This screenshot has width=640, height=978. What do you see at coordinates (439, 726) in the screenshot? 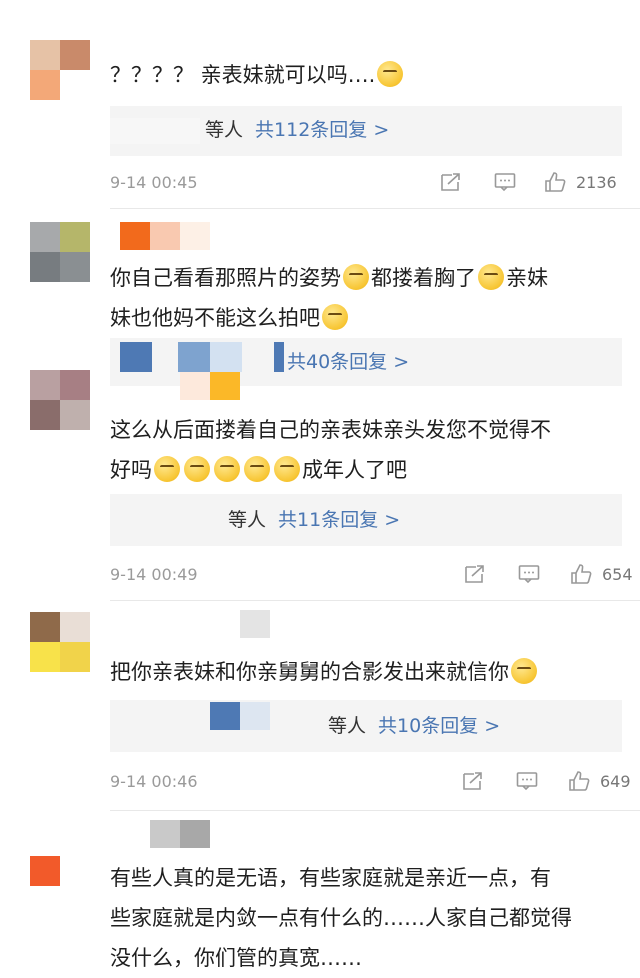
I see `view-replies-link: 共10条回复 >` at bounding box center [439, 726].